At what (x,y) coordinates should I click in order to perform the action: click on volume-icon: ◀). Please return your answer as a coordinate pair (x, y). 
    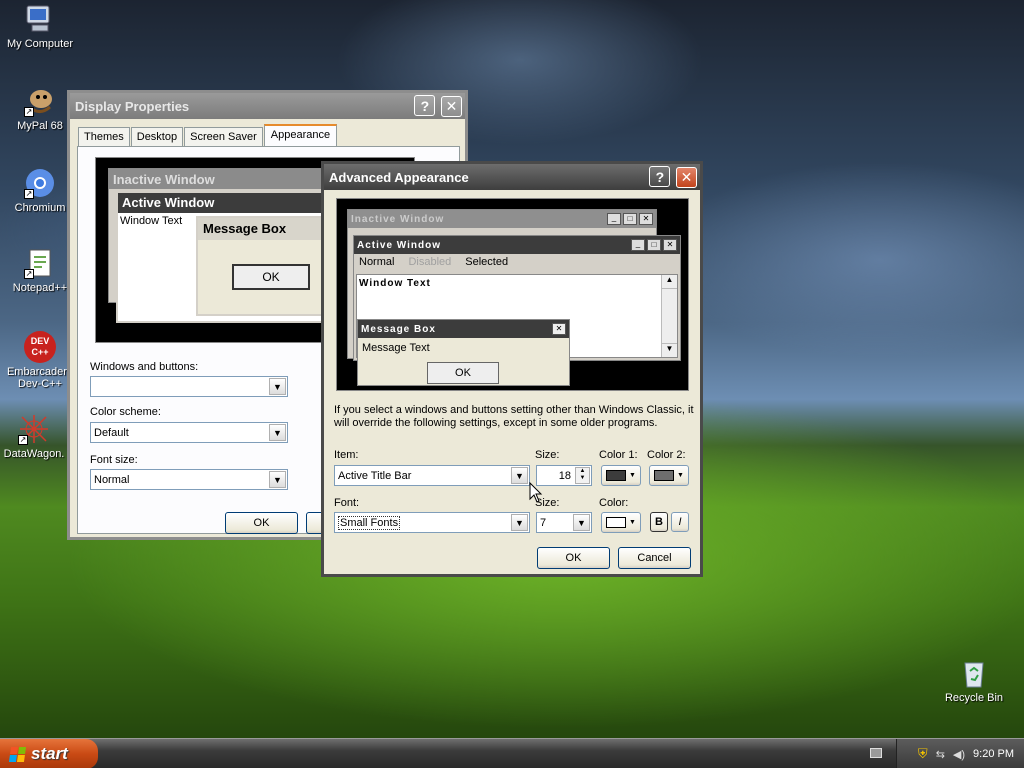
    Looking at the image, I should click on (959, 754).